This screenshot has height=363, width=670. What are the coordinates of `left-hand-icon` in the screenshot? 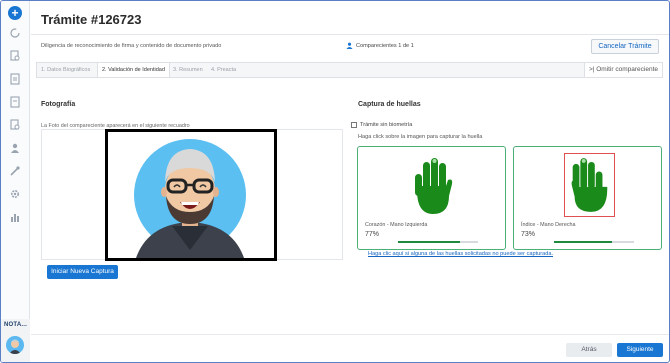 It's located at (433, 186).